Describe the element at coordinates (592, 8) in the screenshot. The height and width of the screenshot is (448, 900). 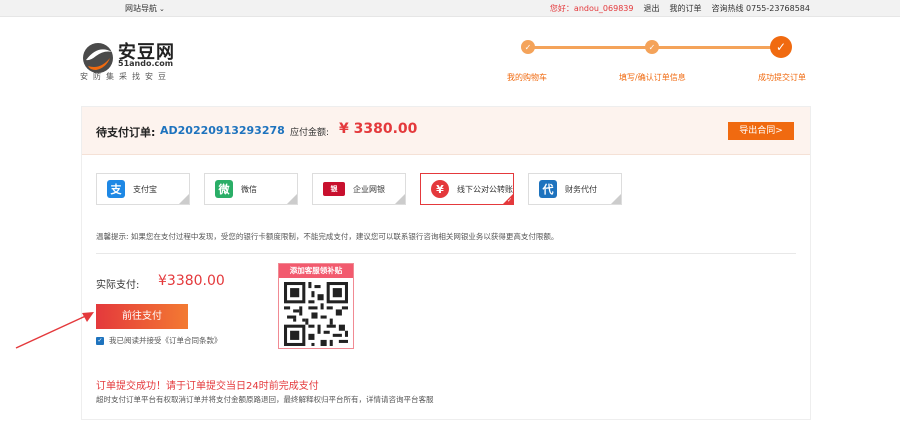
I see `user-greeting: 您好：andou_069839` at that location.